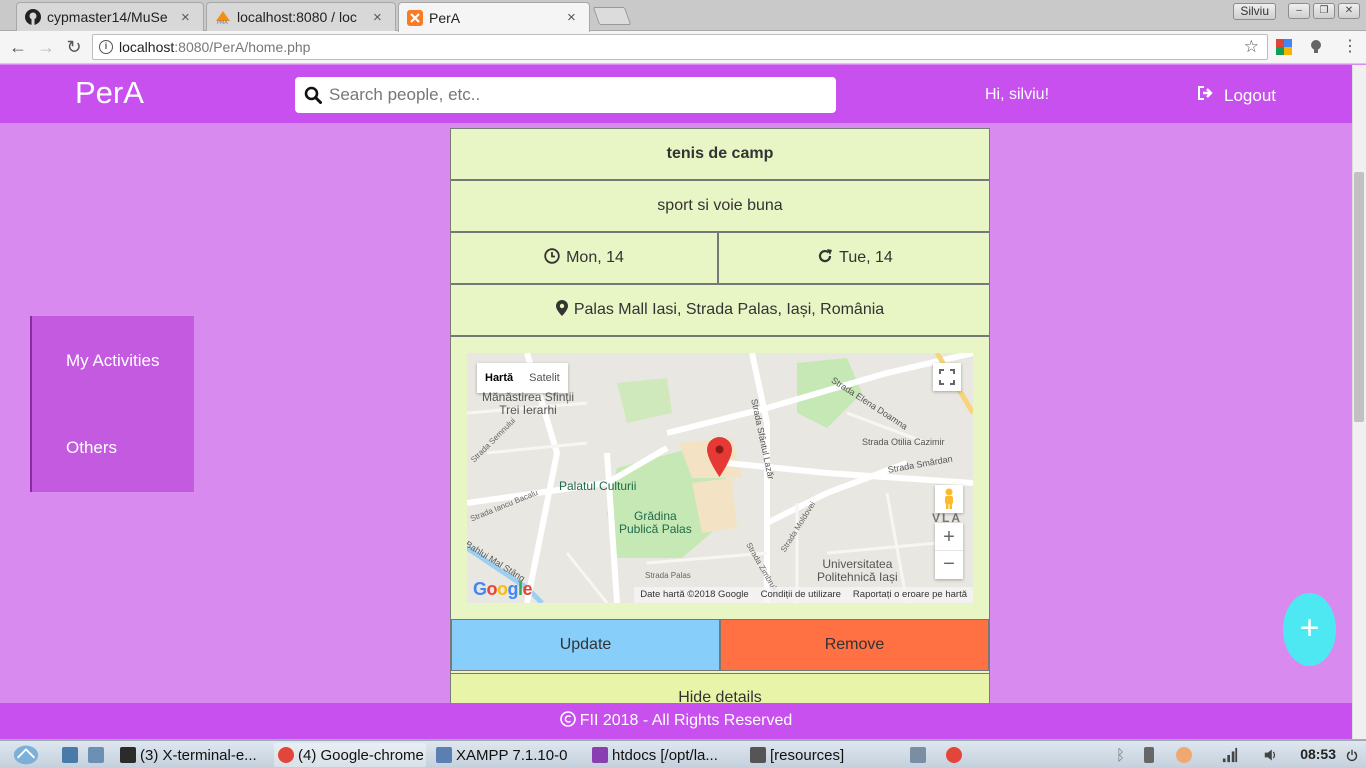 This screenshot has height=768, width=1366. What do you see at coordinates (947, 377) in the screenshot?
I see `fullscreen-icon` at bounding box center [947, 377].